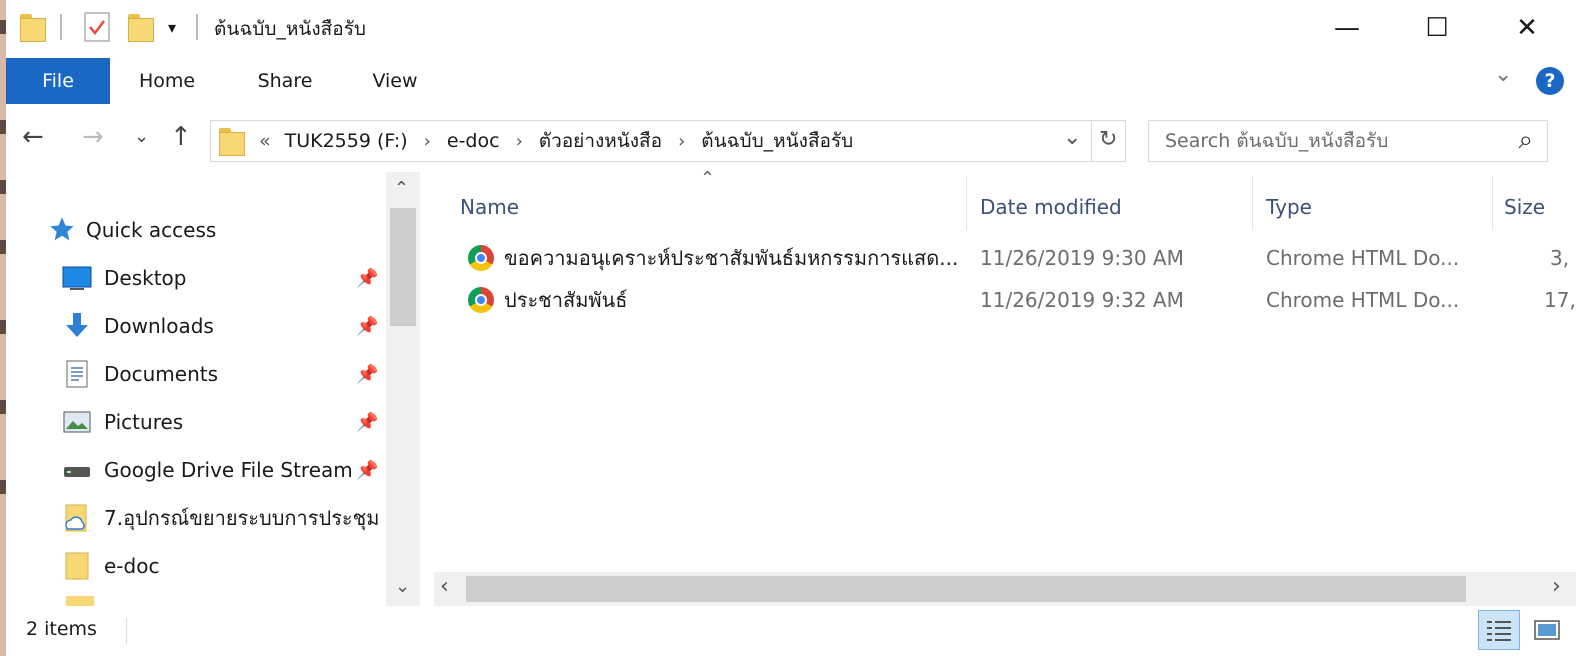 This screenshot has width=1576, height=656. What do you see at coordinates (395, 81) in the screenshot?
I see `tab-view: View` at bounding box center [395, 81].